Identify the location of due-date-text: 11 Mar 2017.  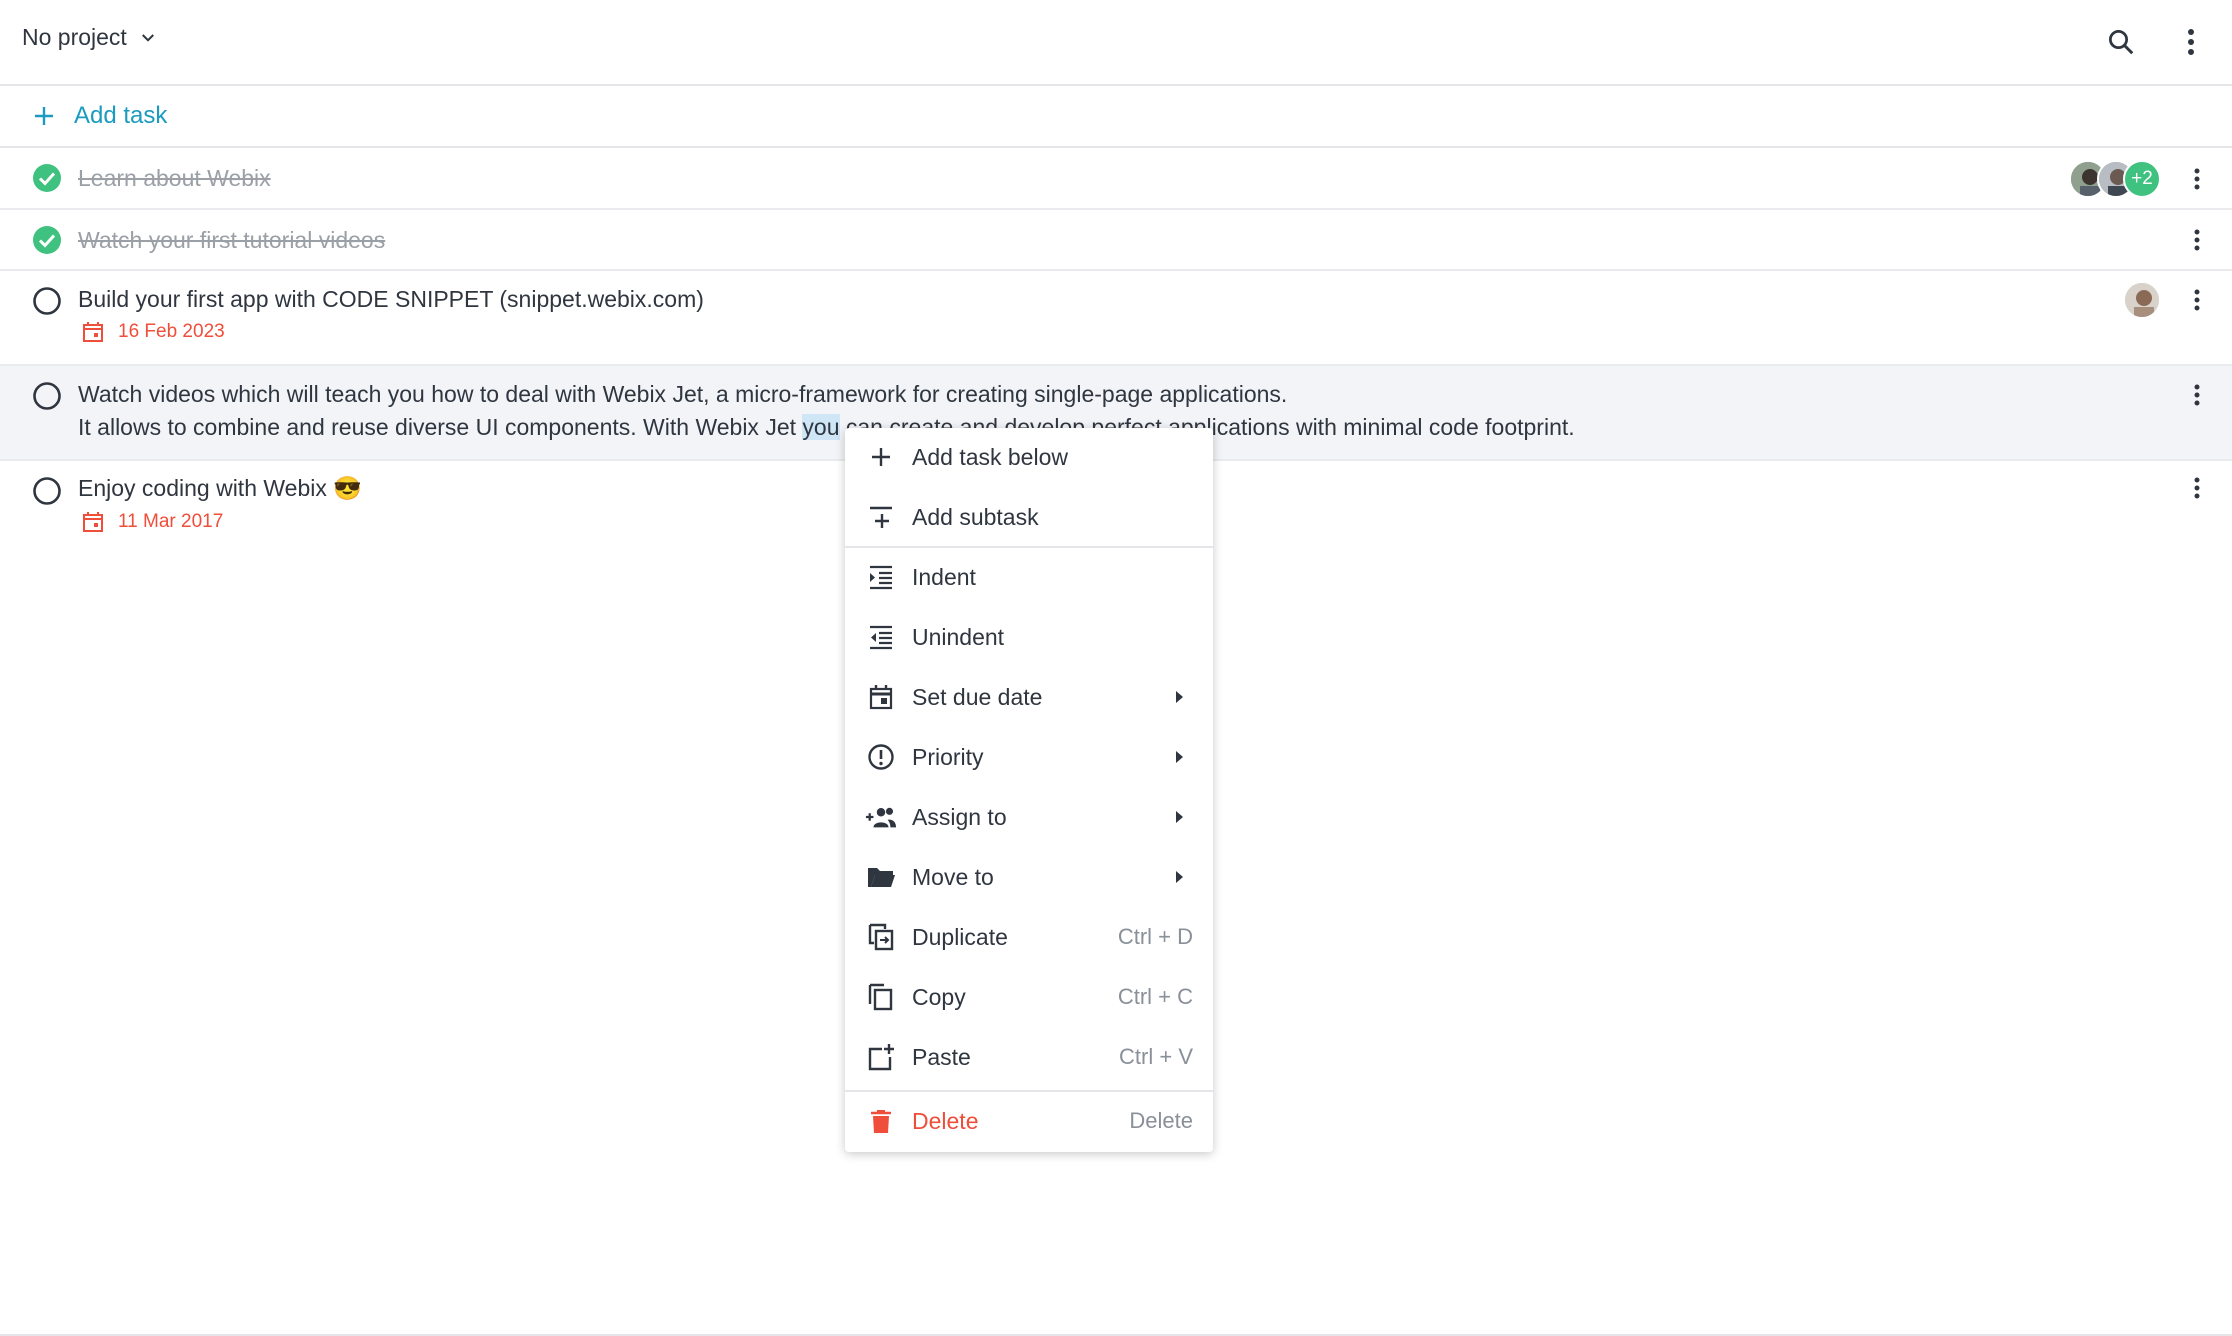
(171, 521).